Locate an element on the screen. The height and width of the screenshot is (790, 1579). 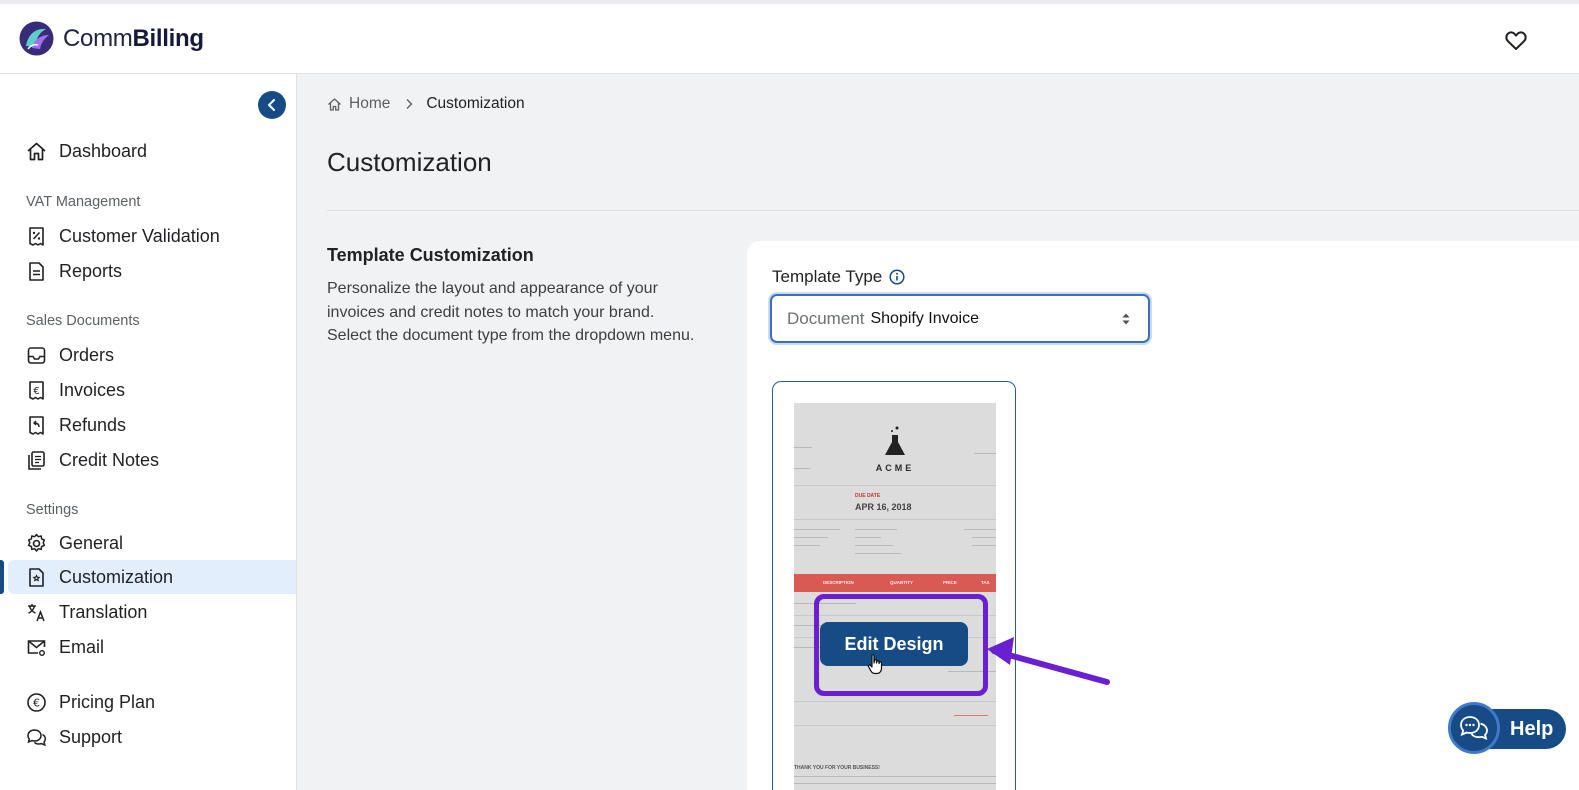
preview-table-header: DESCRIPTION QUANTITY PRICE TAX is located at coordinates (895, 583).